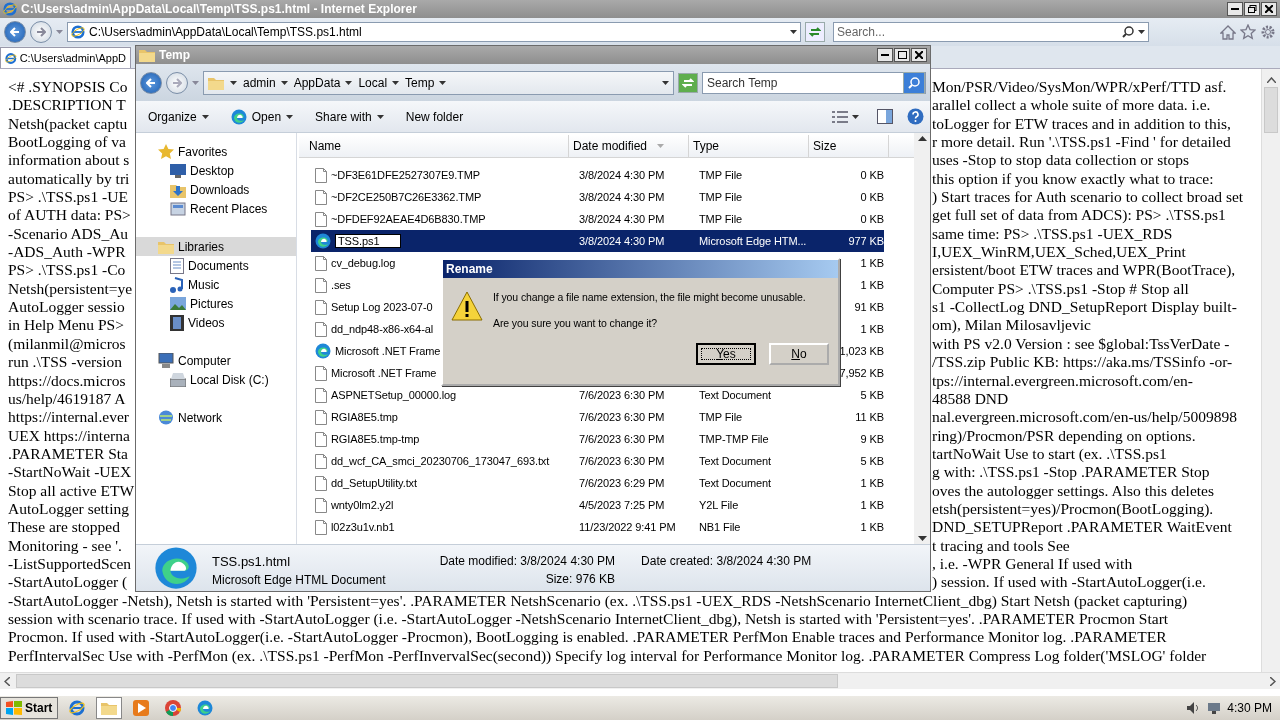  What do you see at coordinates (597, 197) in the screenshot?
I see `file-row: ~DF2CE250B7C26E3362.TMP 3/8/2024 4:30 PM TMP File 0 KB` at bounding box center [597, 197].